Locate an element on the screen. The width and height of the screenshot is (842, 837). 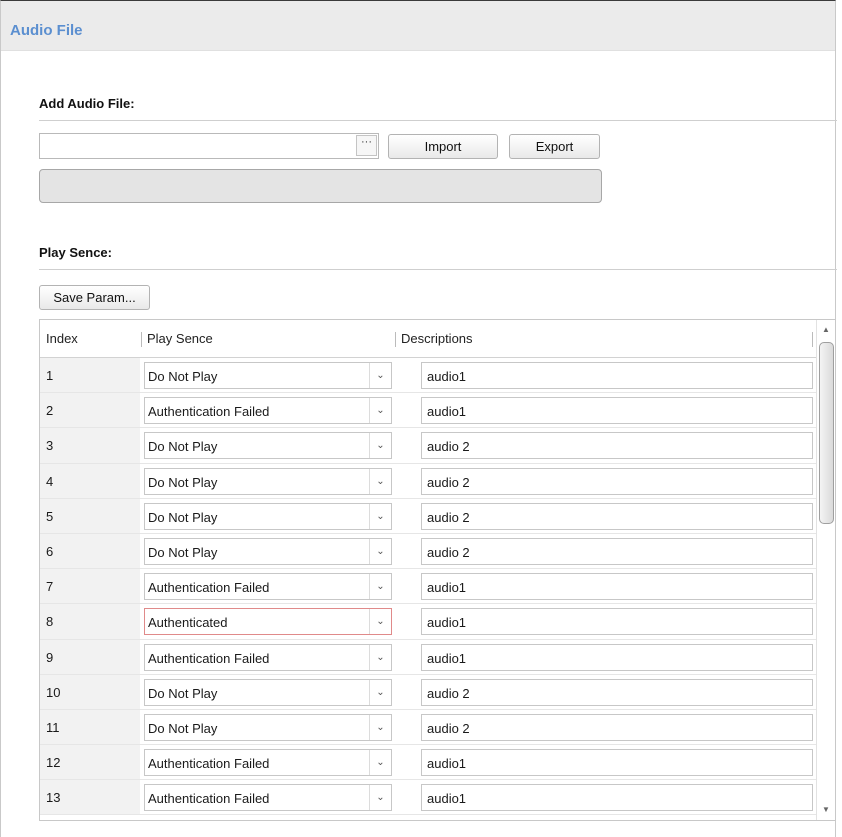
index-cell: 13 is located at coordinates (90, 797).